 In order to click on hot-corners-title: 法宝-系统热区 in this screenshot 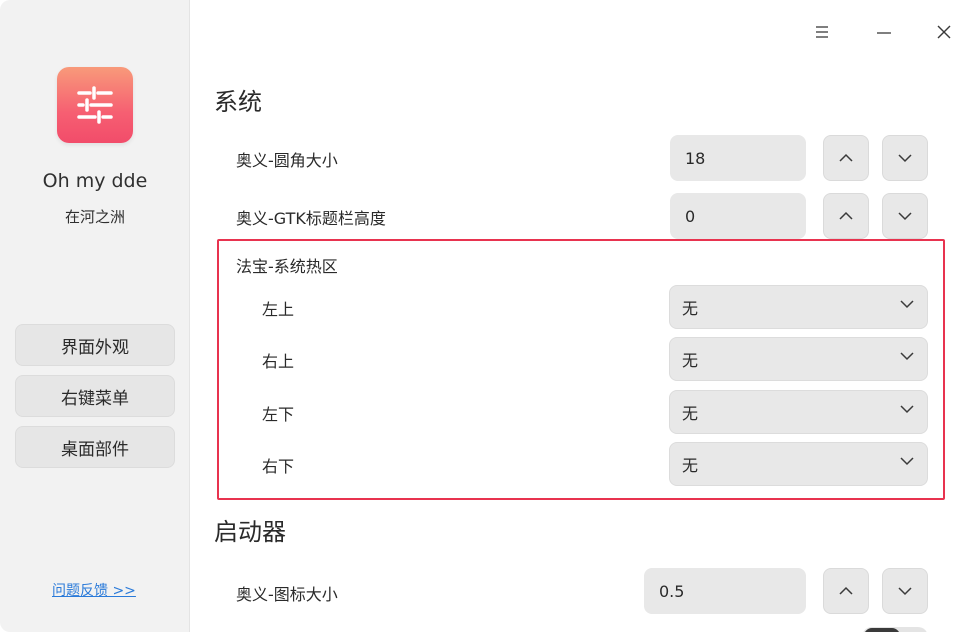, I will do `click(287, 266)`.